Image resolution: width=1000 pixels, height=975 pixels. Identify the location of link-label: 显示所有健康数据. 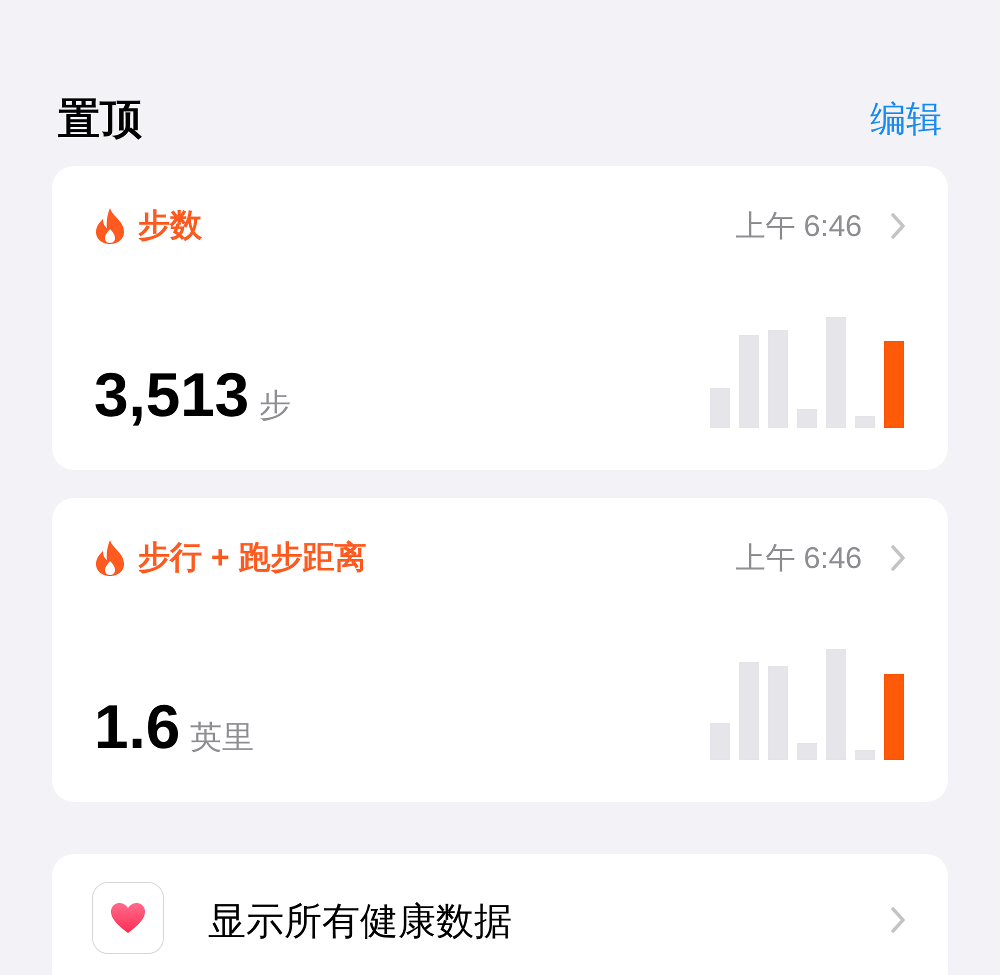
(360, 922).